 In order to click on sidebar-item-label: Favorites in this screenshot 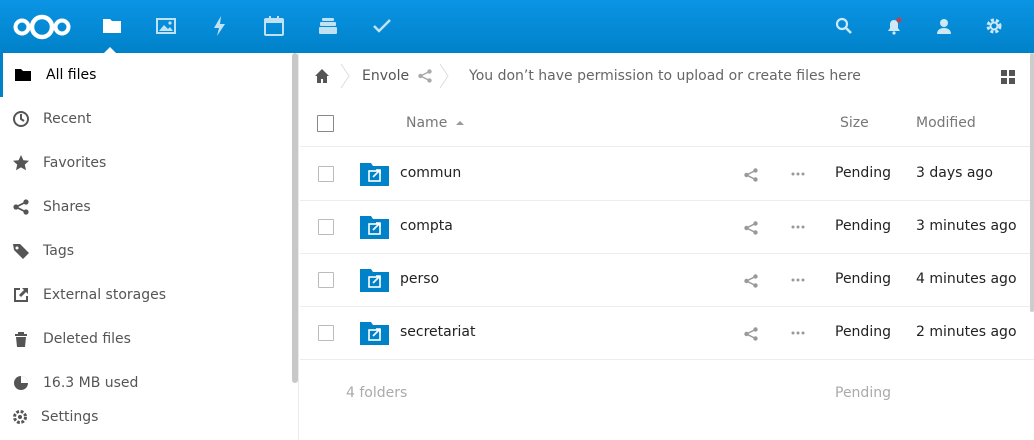, I will do `click(75, 163)`.